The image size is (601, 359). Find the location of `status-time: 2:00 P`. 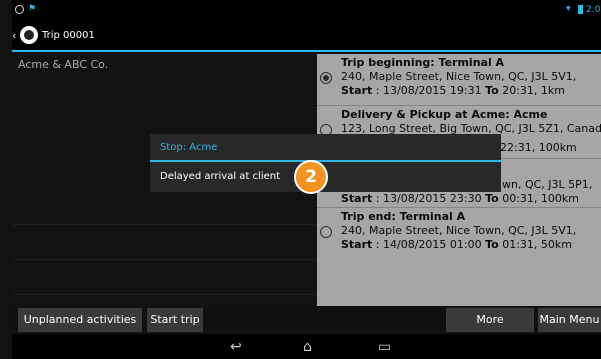

status-time: 2:00 P is located at coordinates (593, 10).